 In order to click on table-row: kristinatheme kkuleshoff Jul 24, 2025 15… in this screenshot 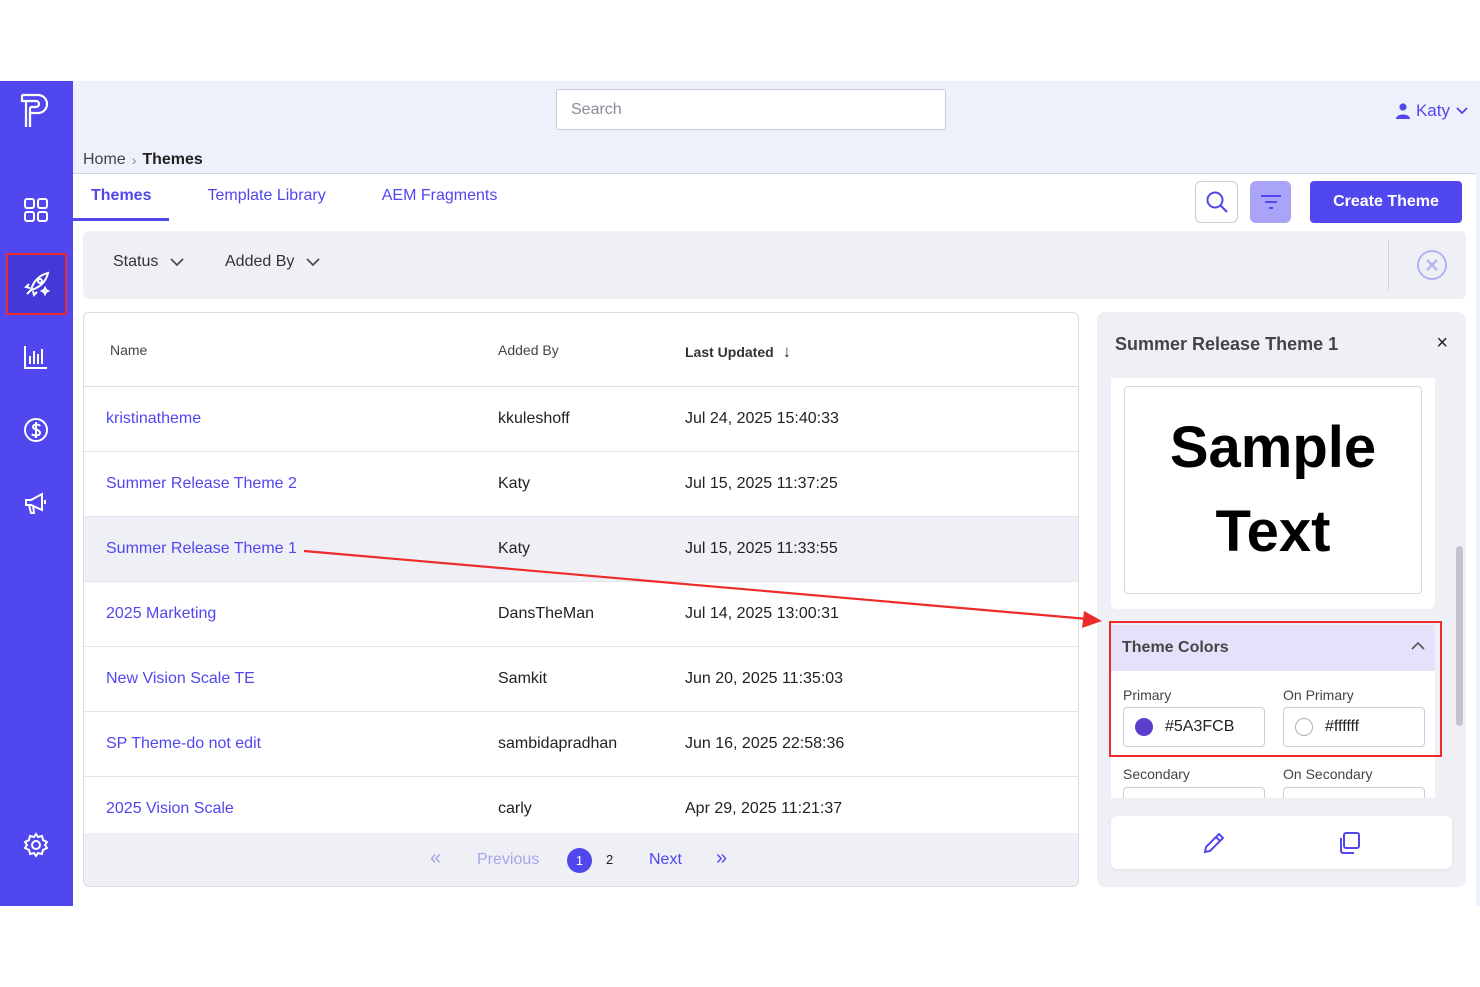, I will do `click(581, 419)`.